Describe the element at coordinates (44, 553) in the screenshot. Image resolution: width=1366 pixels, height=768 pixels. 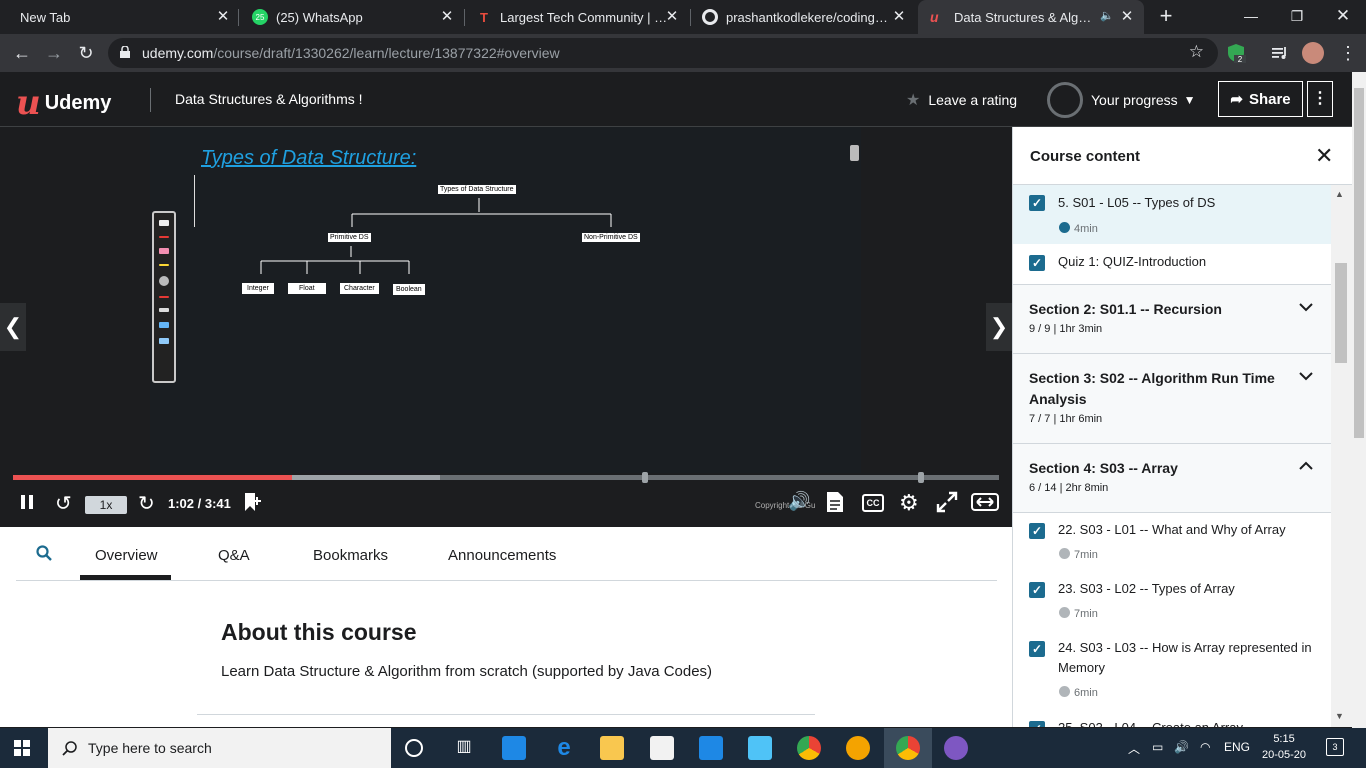
I see `search-icon` at that location.